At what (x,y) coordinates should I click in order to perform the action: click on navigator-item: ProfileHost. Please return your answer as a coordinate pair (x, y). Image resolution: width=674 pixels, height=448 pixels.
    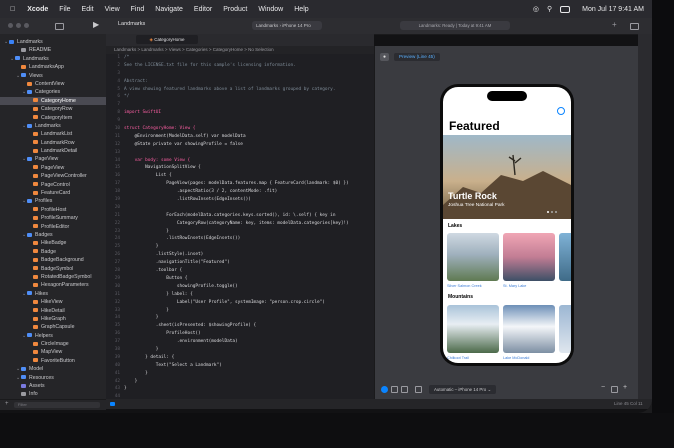
    Looking at the image, I should click on (53, 210).